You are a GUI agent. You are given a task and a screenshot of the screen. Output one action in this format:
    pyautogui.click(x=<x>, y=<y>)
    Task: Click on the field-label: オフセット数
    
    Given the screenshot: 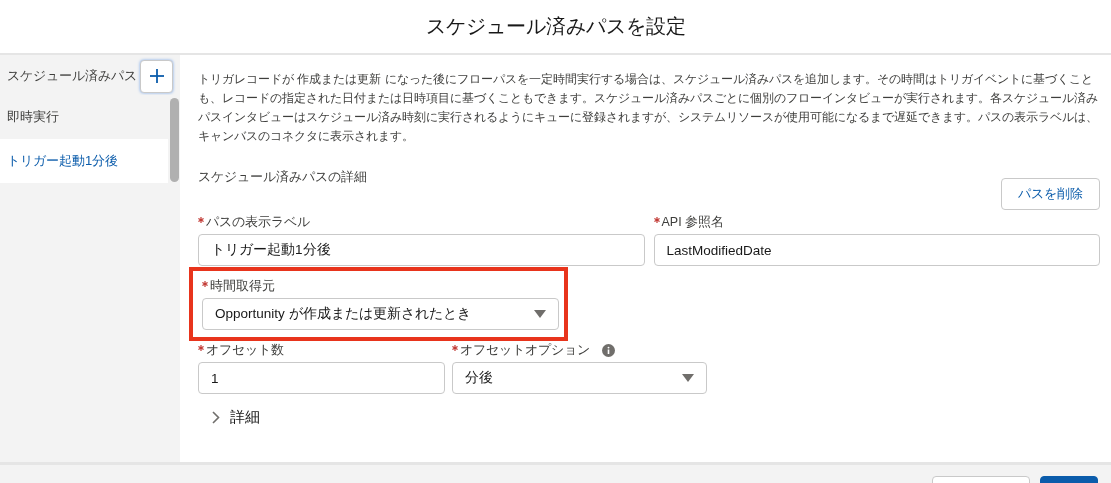 What is the action you would take?
    pyautogui.click(x=245, y=350)
    